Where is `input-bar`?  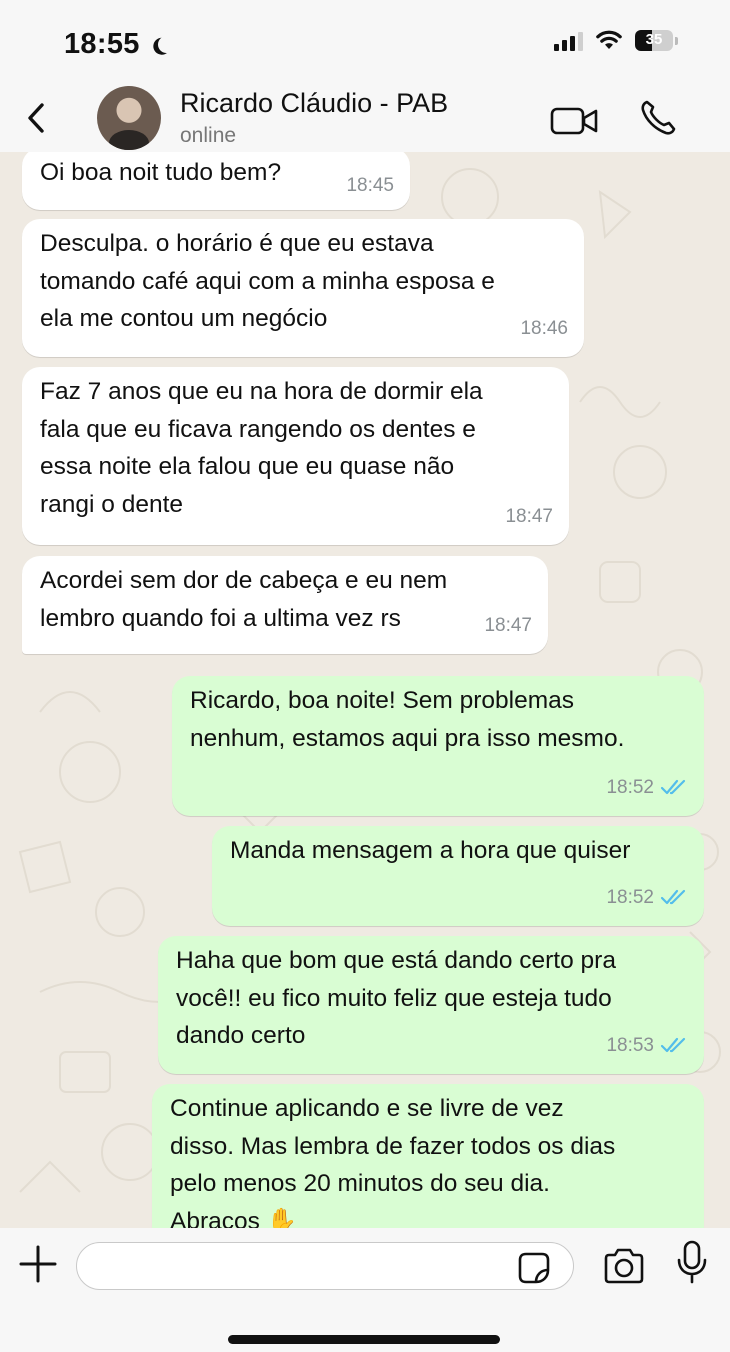 input-bar is located at coordinates (365, 1290).